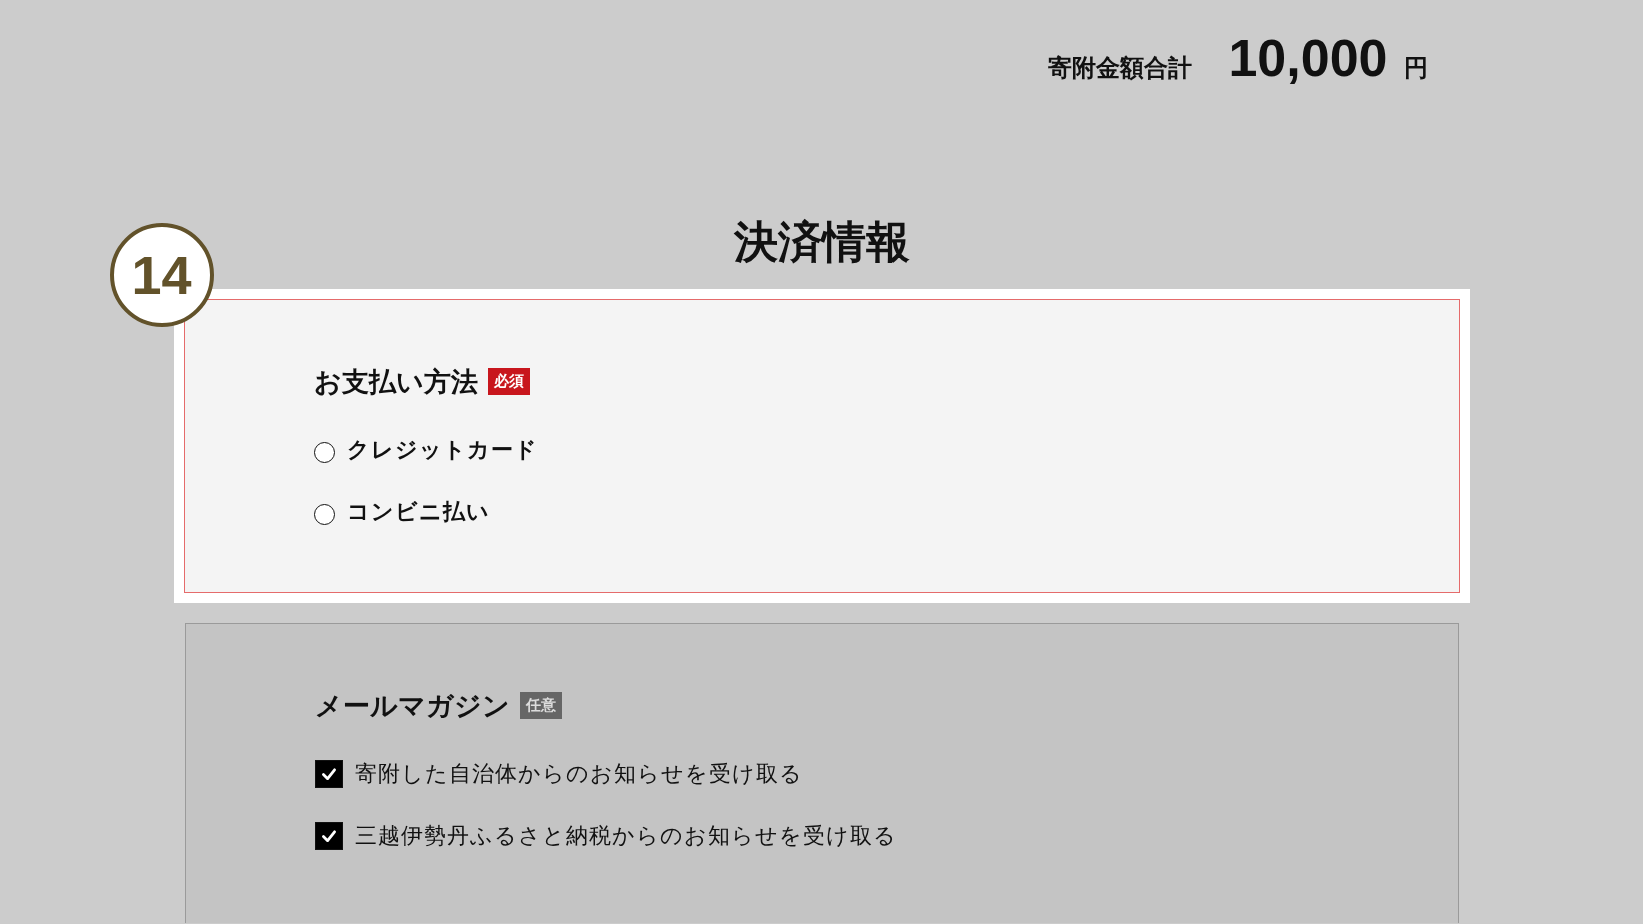 The image size is (1643, 924). Describe the element at coordinates (412, 705) in the screenshot. I see `field-heading: メールマガジン` at that location.